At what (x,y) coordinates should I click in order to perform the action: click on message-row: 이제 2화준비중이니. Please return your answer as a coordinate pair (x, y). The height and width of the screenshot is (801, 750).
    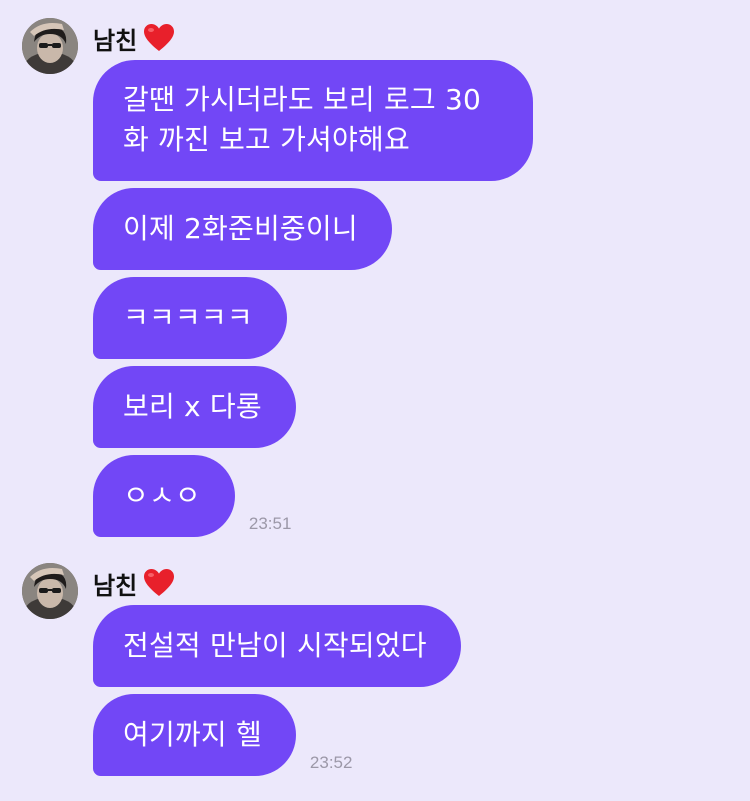
    Looking at the image, I should click on (313, 229).